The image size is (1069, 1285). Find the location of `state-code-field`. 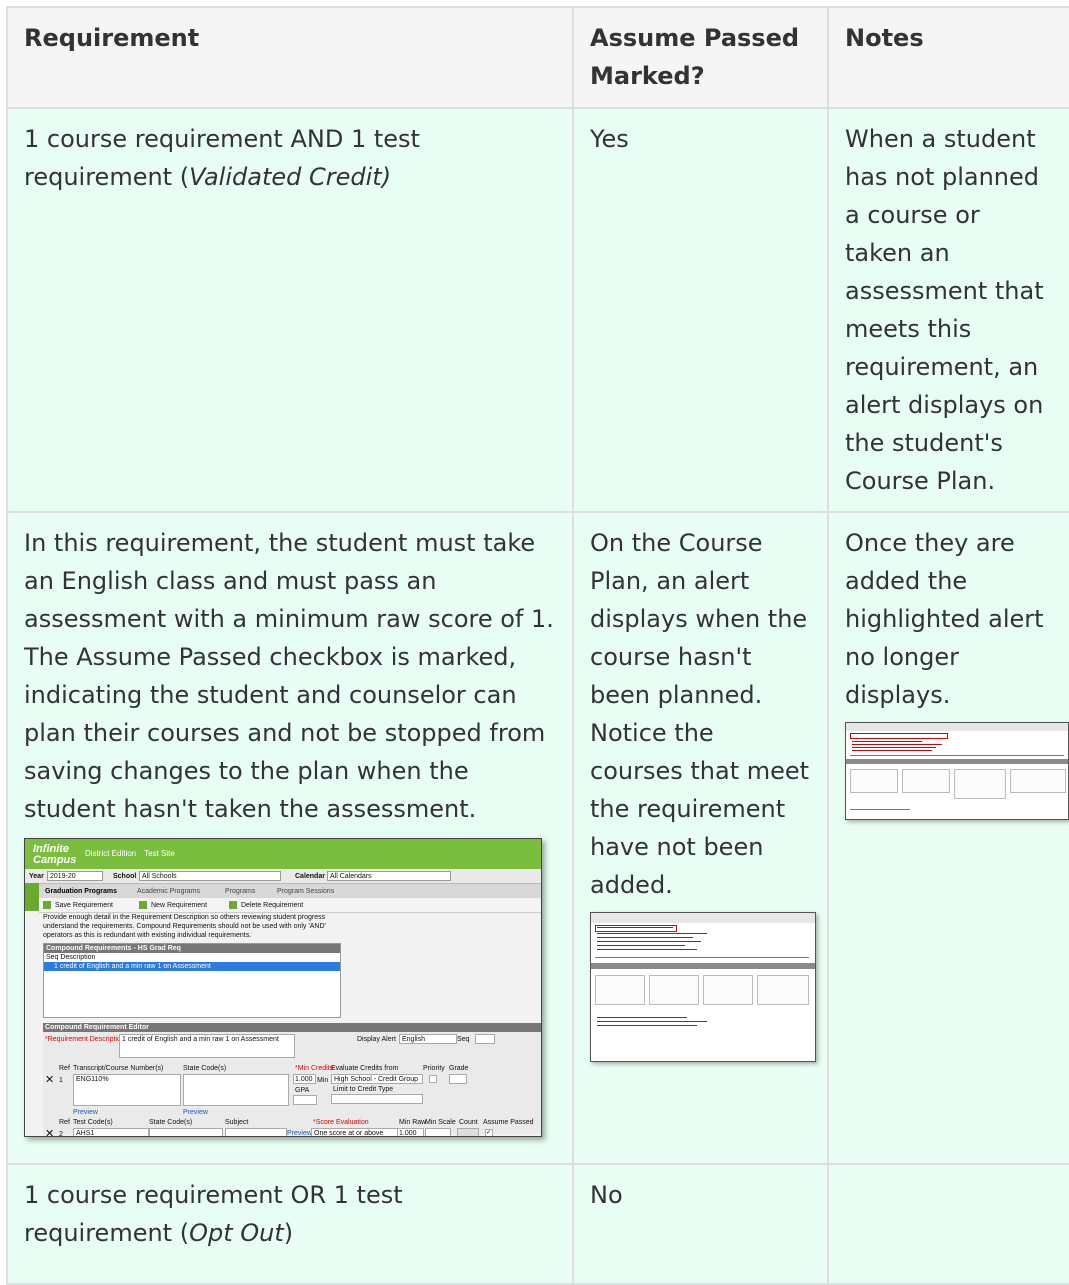

state-code-field is located at coordinates (236, 1090).